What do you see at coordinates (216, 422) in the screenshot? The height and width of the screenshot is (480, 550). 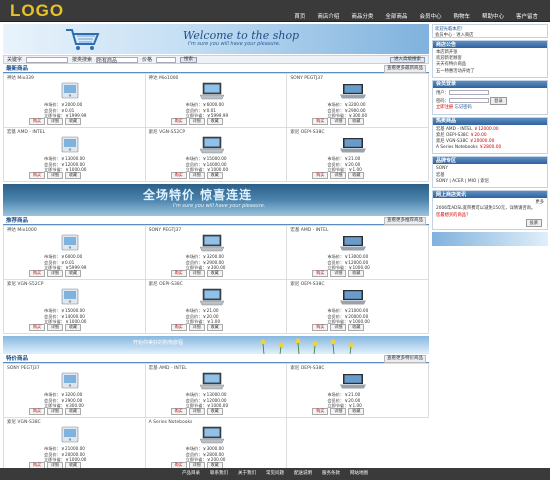 I see `product-name: A Series Notebooks` at bounding box center [216, 422].